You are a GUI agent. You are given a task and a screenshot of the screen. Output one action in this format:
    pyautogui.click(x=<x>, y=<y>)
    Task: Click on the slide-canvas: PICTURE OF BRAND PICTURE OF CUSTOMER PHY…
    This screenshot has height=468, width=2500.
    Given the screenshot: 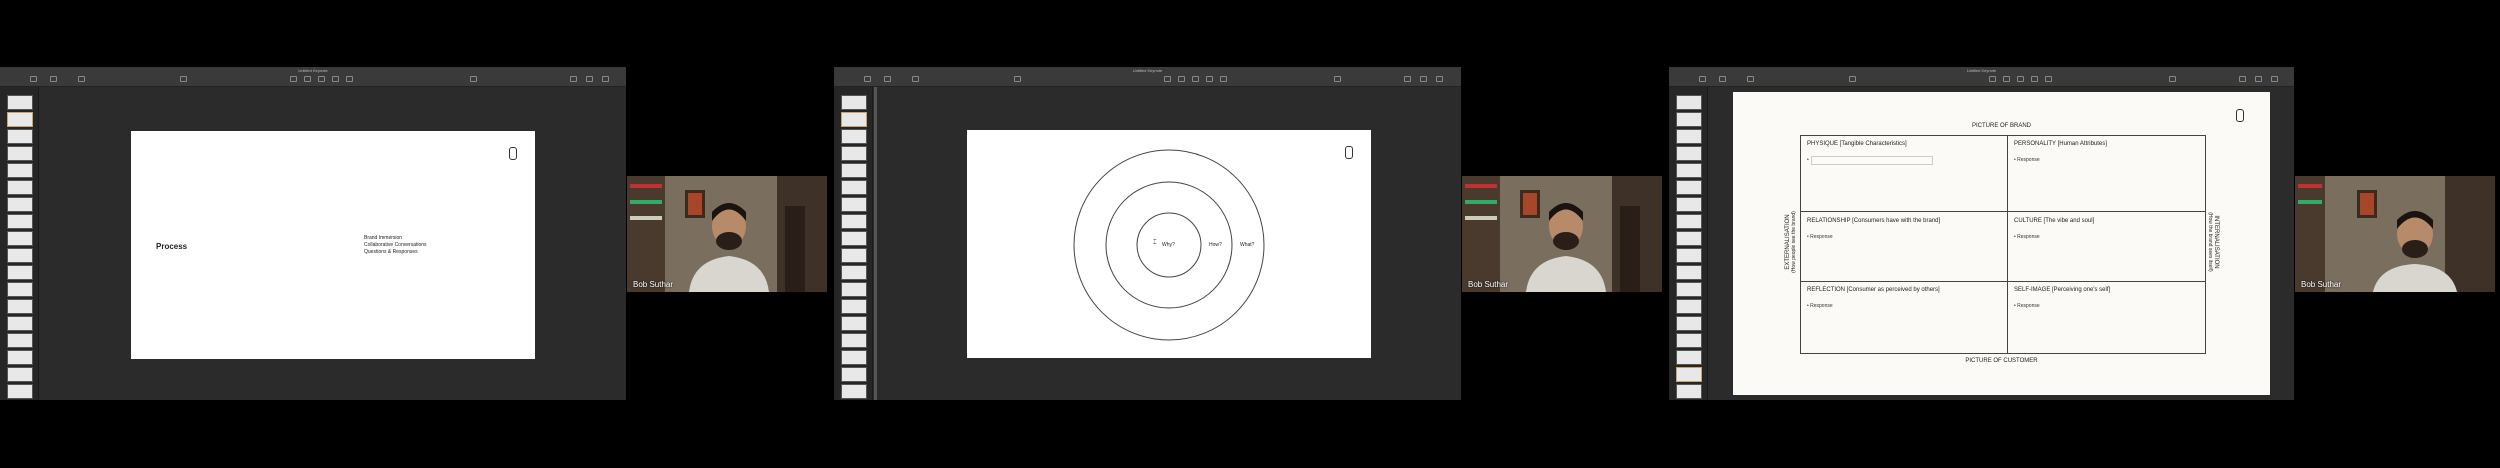 What is the action you would take?
    pyautogui.click(x=2001, y=243)
    